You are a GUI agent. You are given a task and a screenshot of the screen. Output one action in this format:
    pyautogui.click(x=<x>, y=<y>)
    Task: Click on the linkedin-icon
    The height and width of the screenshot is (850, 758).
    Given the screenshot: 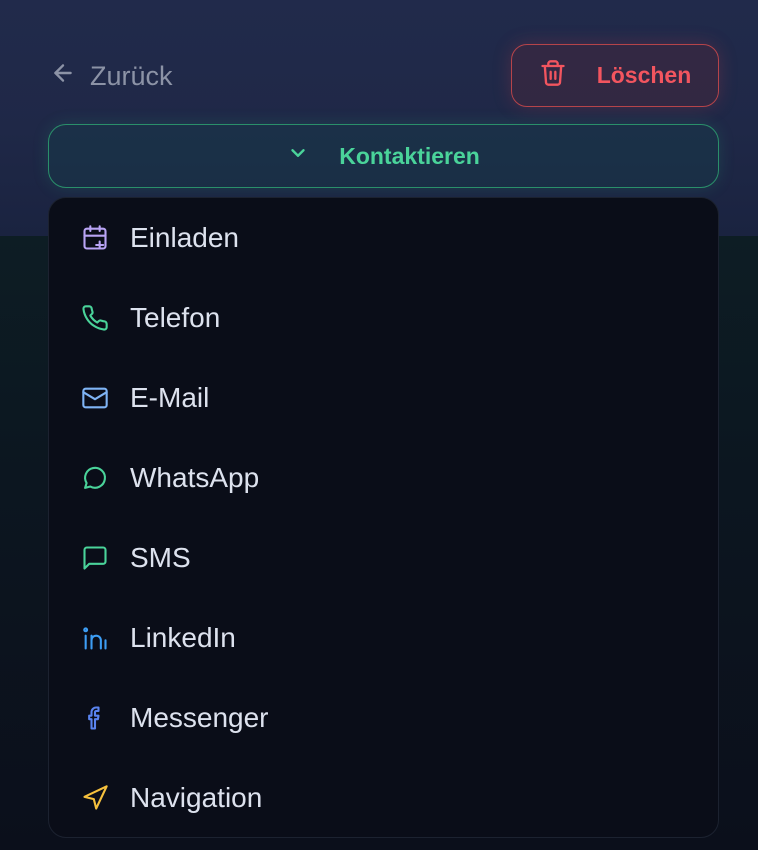 What is the action you would take?
    pyautogui.click(x=95, y=638)
    